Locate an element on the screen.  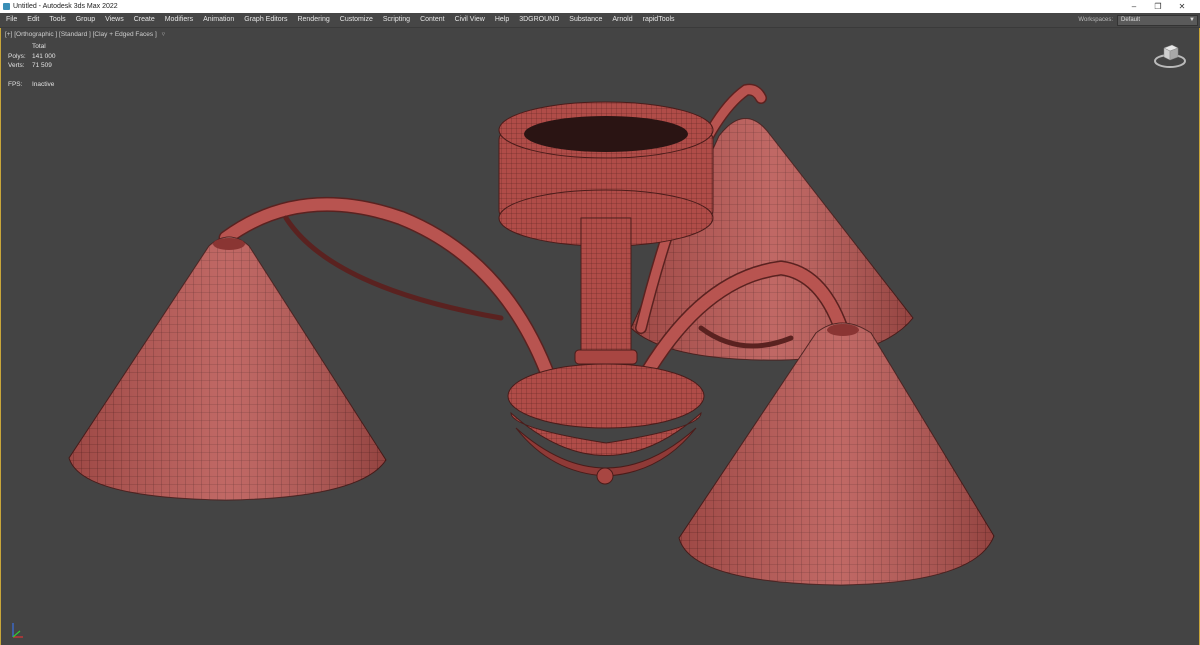
workspace-switcher: Workspaces: Default ▼ is located at coordinates (1139, 20).